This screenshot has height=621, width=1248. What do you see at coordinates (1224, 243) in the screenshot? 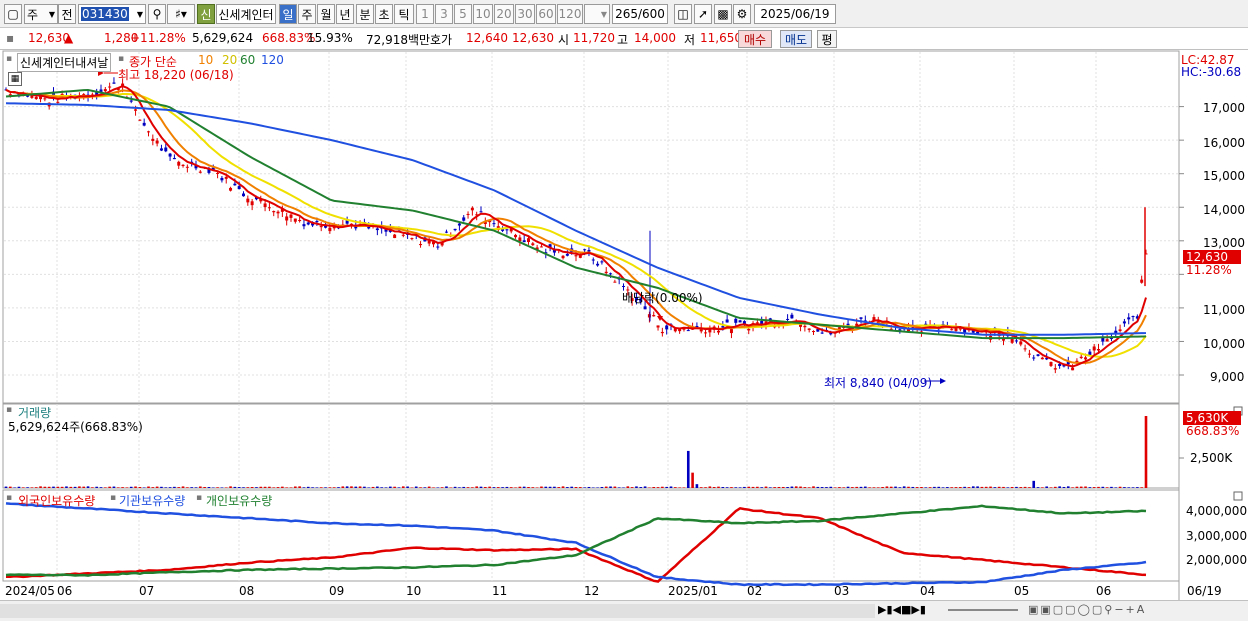
I see `ytick-13000: 13,000` at bounding box center [1224, 243].